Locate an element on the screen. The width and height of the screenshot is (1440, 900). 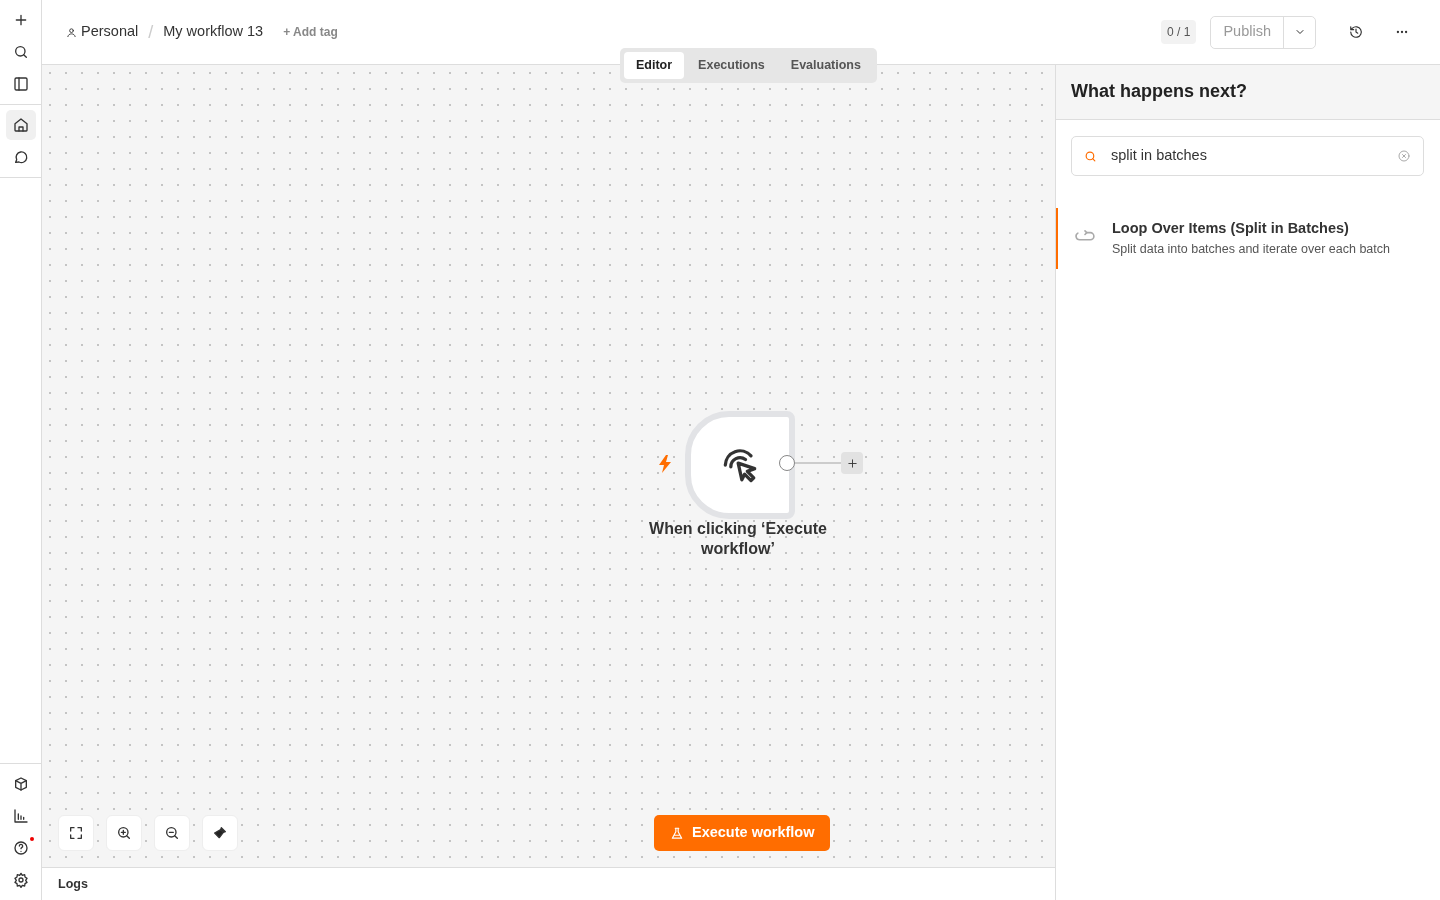
chat-icon is located at coordinates (20, 157).